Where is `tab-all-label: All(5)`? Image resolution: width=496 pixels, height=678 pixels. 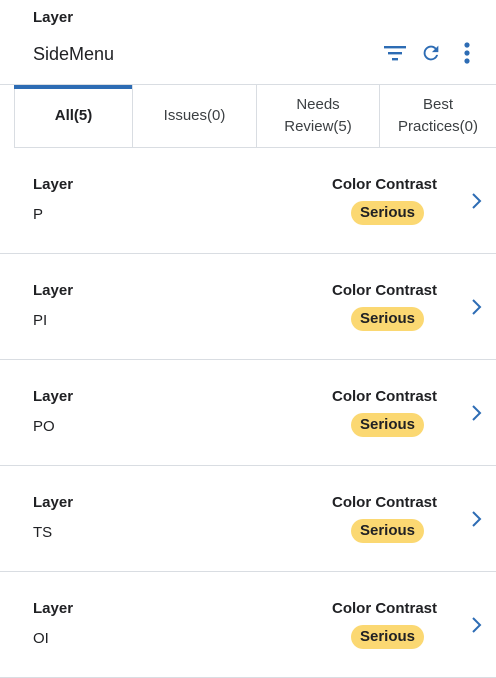
tab-all-label: All(5) is located at coordinates (73, 115).